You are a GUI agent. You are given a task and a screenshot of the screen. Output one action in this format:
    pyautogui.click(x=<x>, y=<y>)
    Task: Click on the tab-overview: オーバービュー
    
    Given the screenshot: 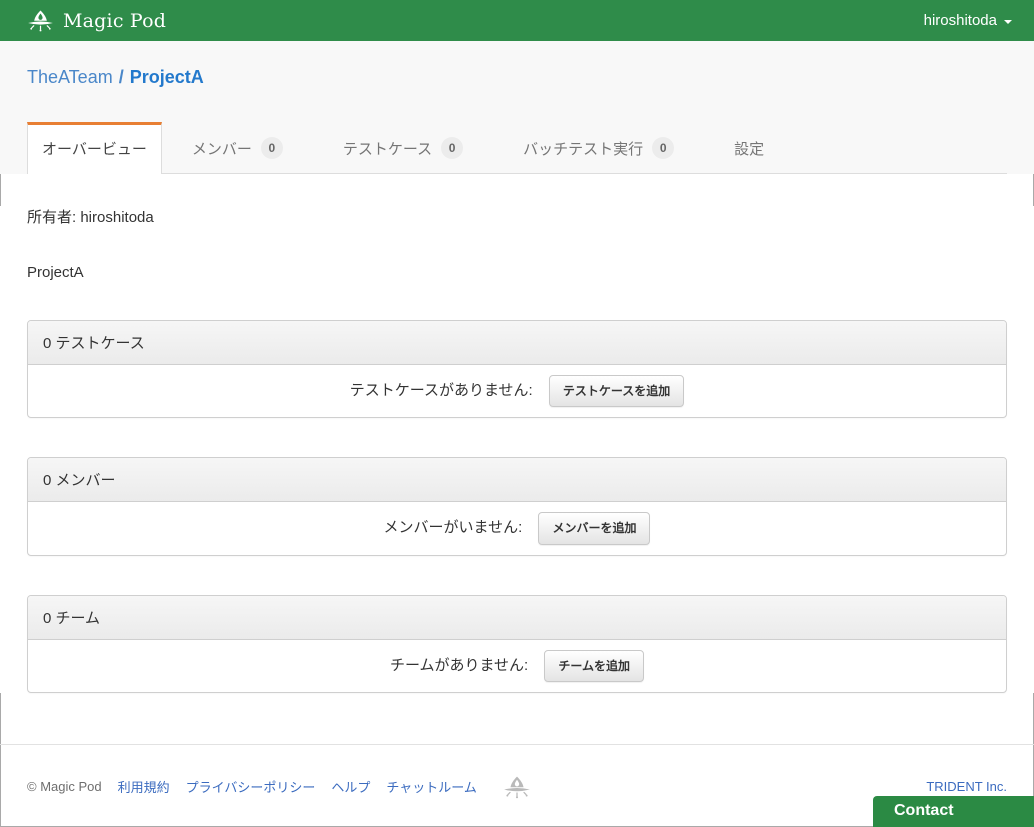 What is the action you would take?
    pyautogui.click(x=94, y=148)
    